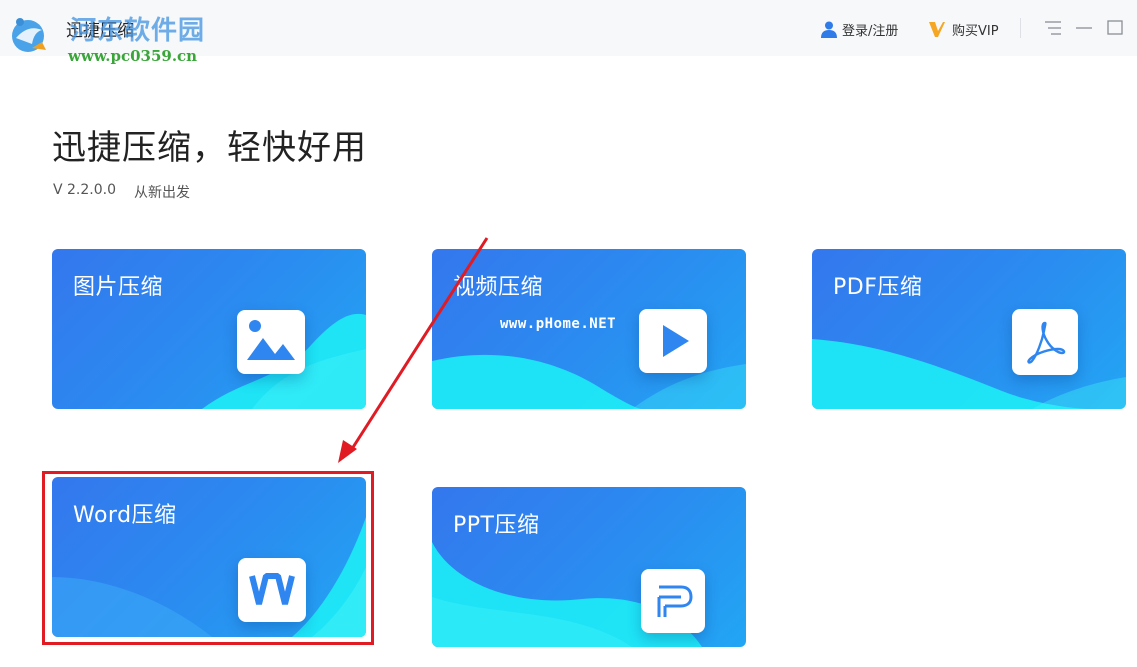 Image resolution: width=1137 pixels, height=667 pixels. Describe the element at coordinates (1020, 28) in the screenshot. I see `titlebar-divider` at that location.